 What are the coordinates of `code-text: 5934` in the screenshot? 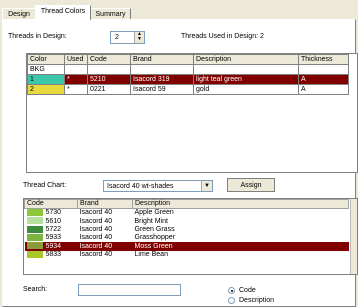 It's located at (53, 246).